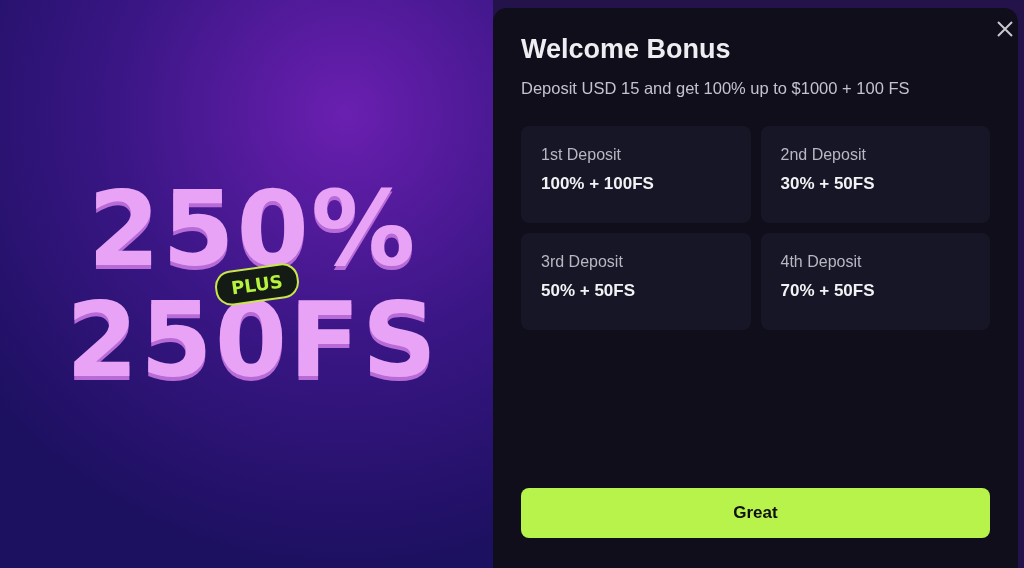  What do you see at coordinates (716, 88) in the screenshot?
I see `dialog-subtitle: Deposit USD 15 and get 100% up to $1000 + 100 FS` at bounding box center [716, 88].